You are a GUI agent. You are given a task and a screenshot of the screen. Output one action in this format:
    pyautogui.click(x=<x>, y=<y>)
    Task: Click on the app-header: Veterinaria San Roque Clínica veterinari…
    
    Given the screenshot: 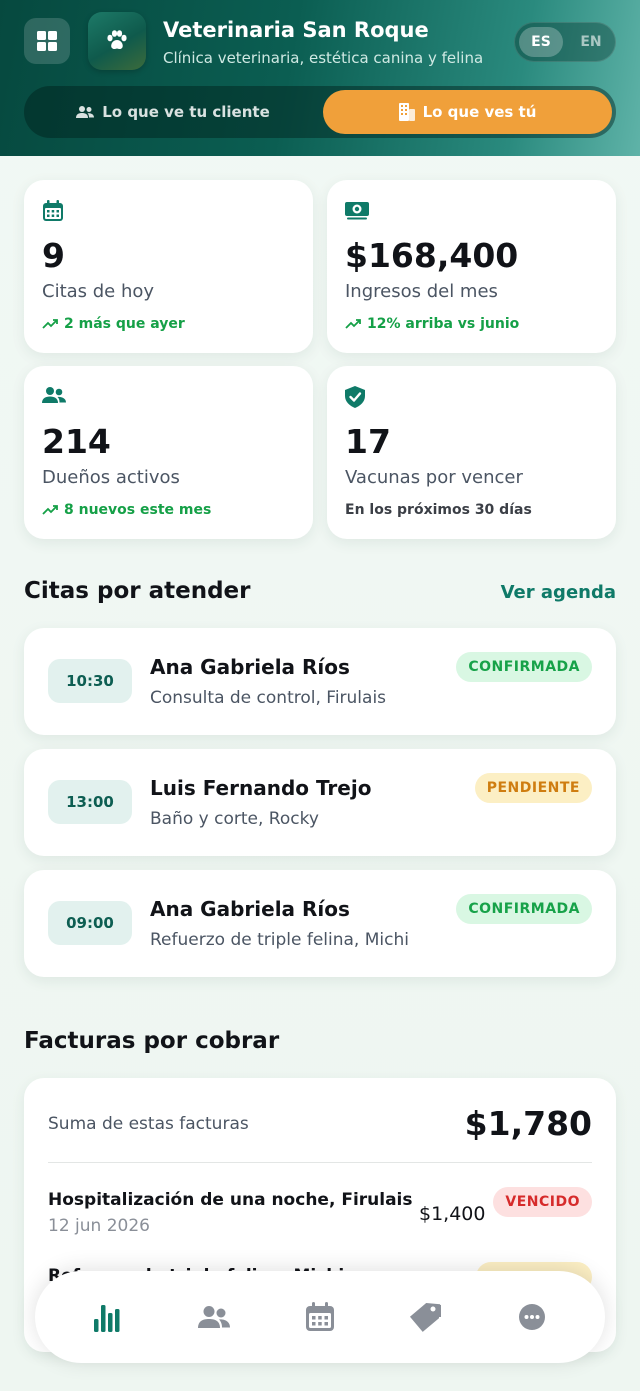 What is the action you would take?
    pyautogui.click(x=320, y=78)
    